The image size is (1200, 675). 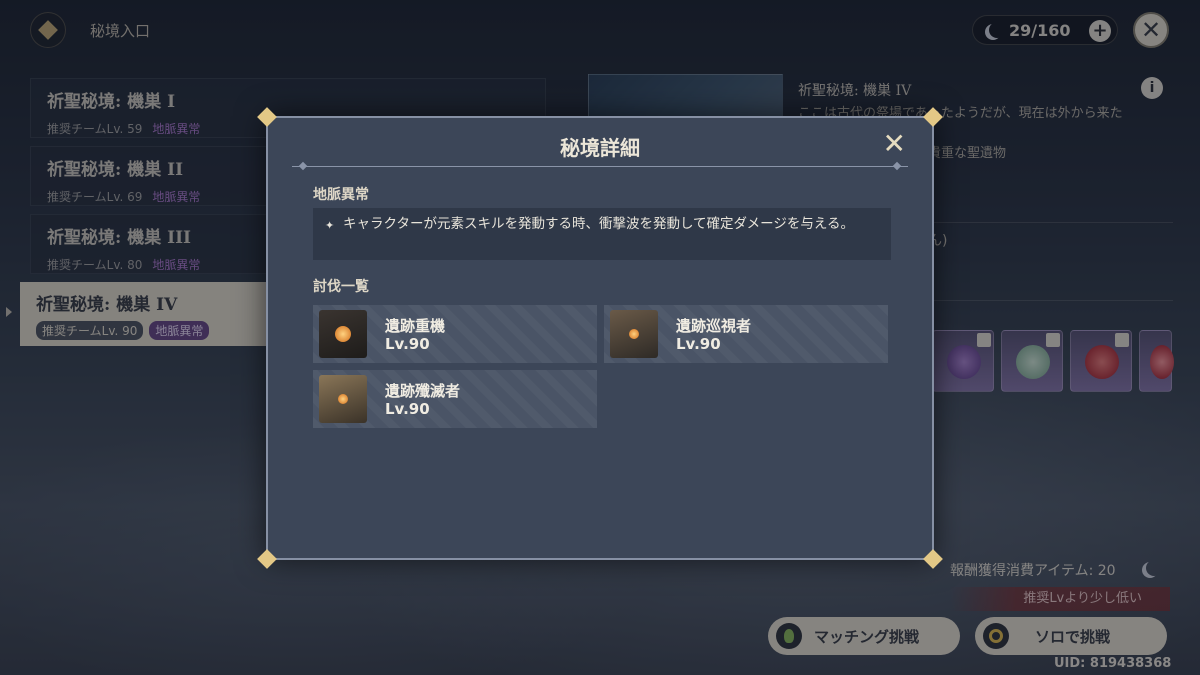 I want to click on enemy-name: 遺跡殲滅者, so click(x=423, y=391).